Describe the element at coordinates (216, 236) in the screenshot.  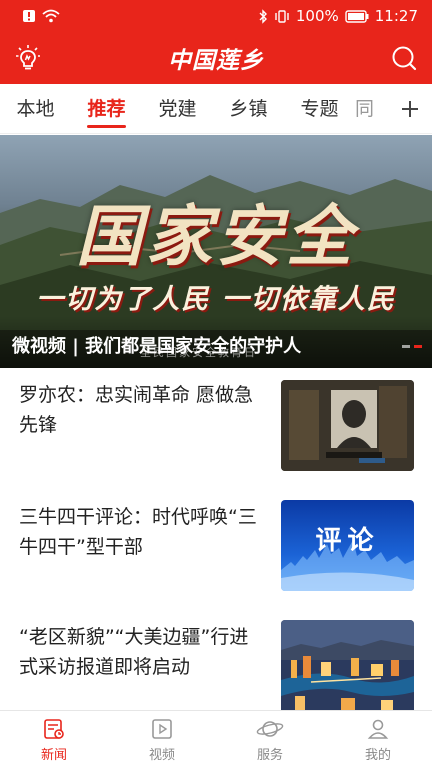
I see `banner-art-title: 国家安全` at that location.